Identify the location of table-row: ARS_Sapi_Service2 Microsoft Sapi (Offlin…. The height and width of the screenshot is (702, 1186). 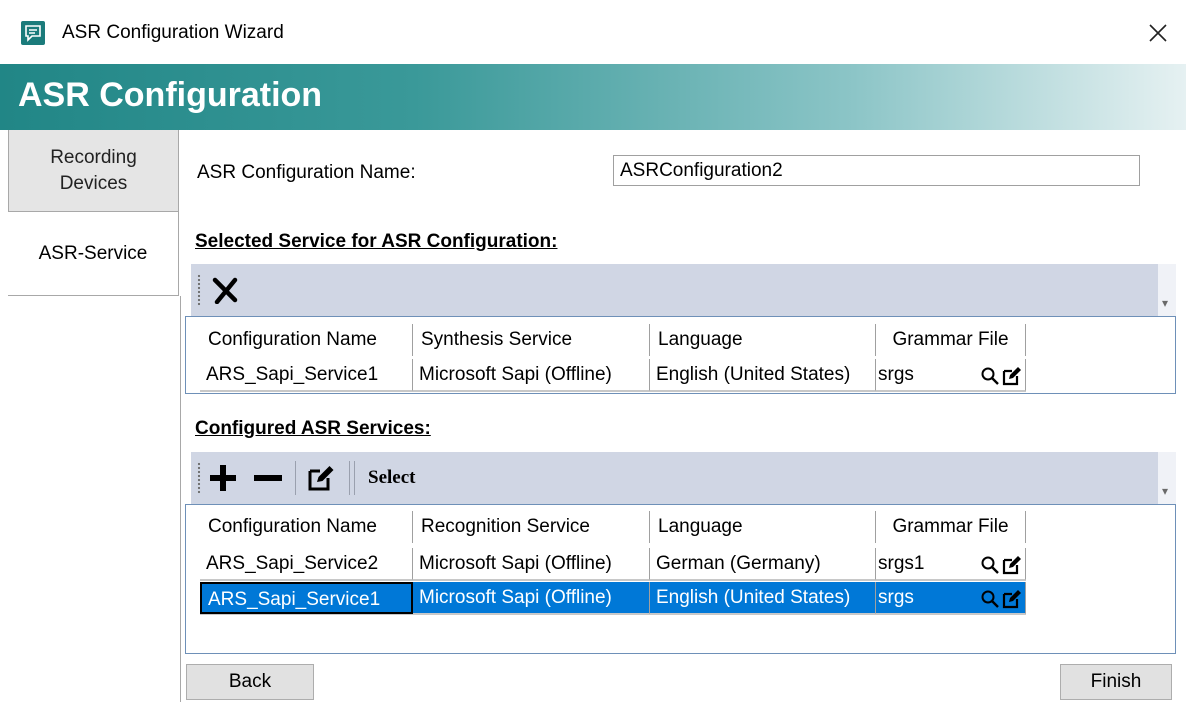
(613, 564).